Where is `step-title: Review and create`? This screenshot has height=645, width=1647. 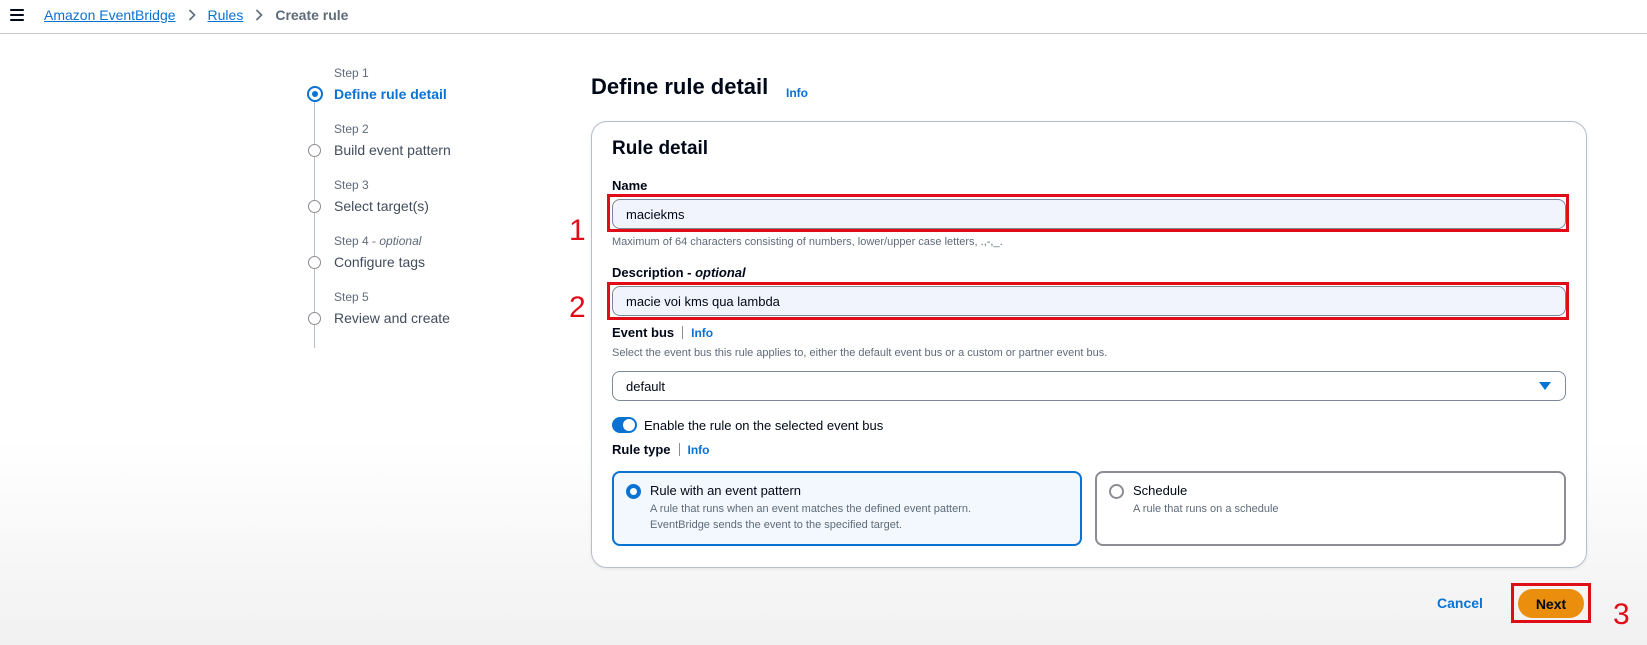 step-title: Review and create is located at coordinates (392, 318).